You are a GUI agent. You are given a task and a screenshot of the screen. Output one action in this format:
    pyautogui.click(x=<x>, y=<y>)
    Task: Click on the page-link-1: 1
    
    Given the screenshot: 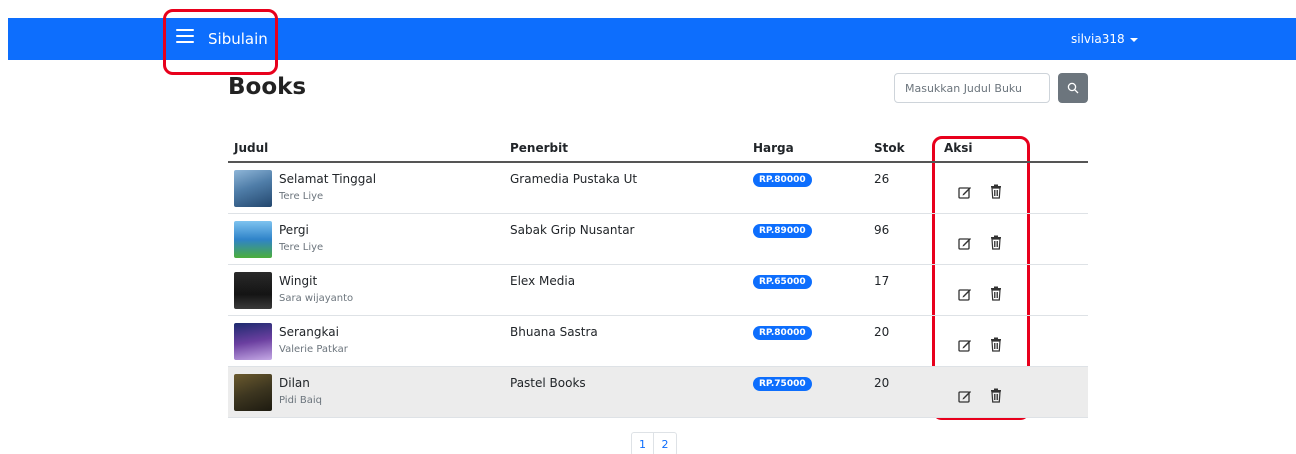 What is the action you would take?
    pyautogui.click(x=643, y=443)
    